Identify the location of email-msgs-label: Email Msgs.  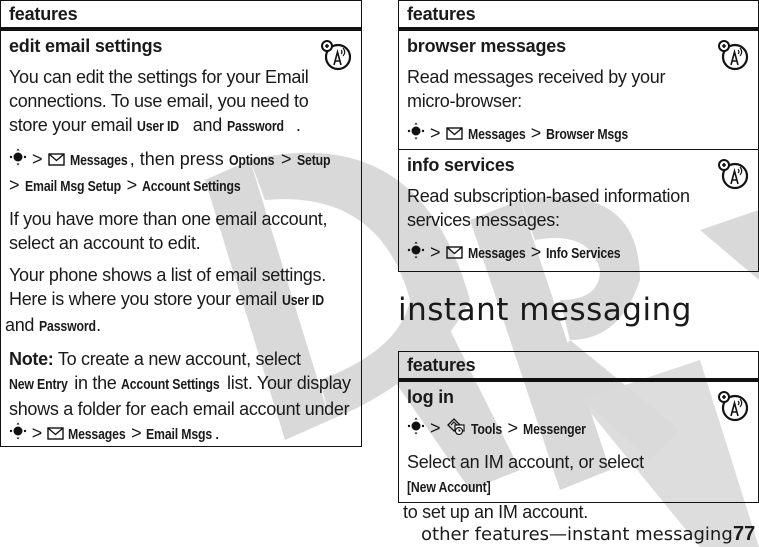
(179, 434).